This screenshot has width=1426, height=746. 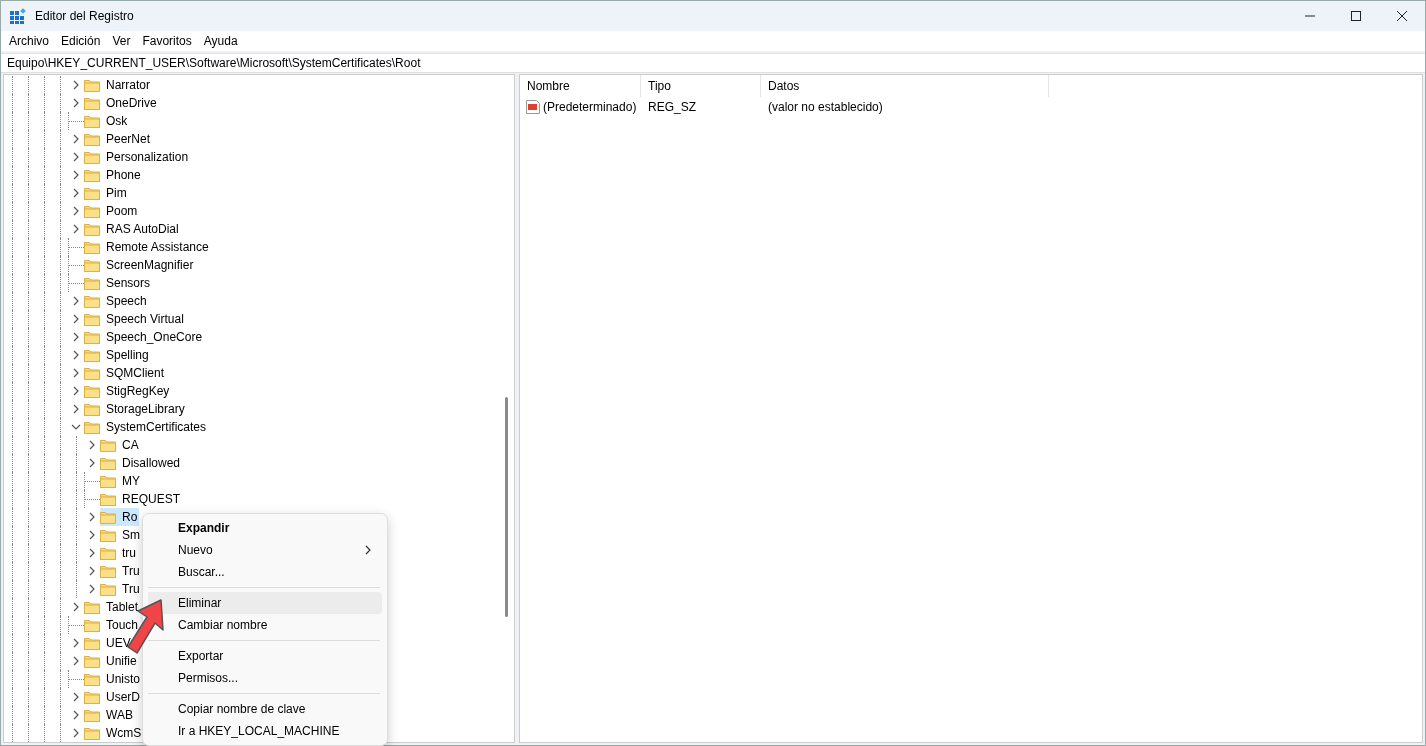 What do you see at coordinates (111, 661) in the screenshot?
I see `tree-item: Unifie` at bounding box center [111, 661].